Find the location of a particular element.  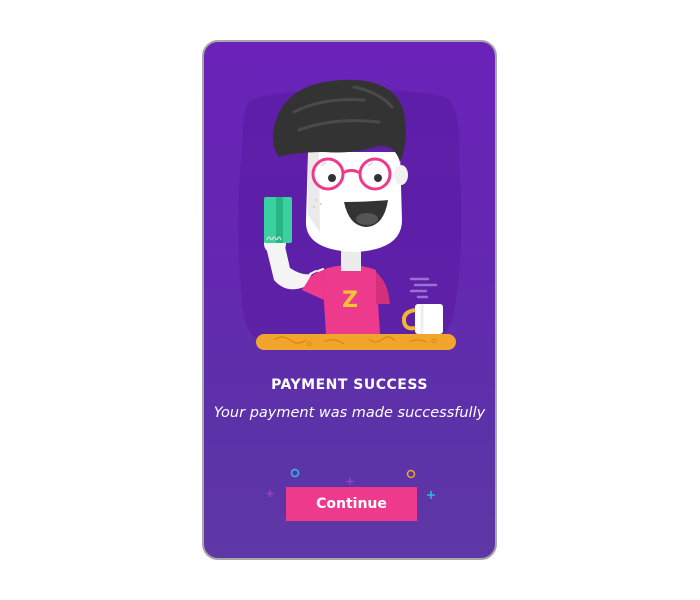

eye-left is located at coordinates (332, 178).